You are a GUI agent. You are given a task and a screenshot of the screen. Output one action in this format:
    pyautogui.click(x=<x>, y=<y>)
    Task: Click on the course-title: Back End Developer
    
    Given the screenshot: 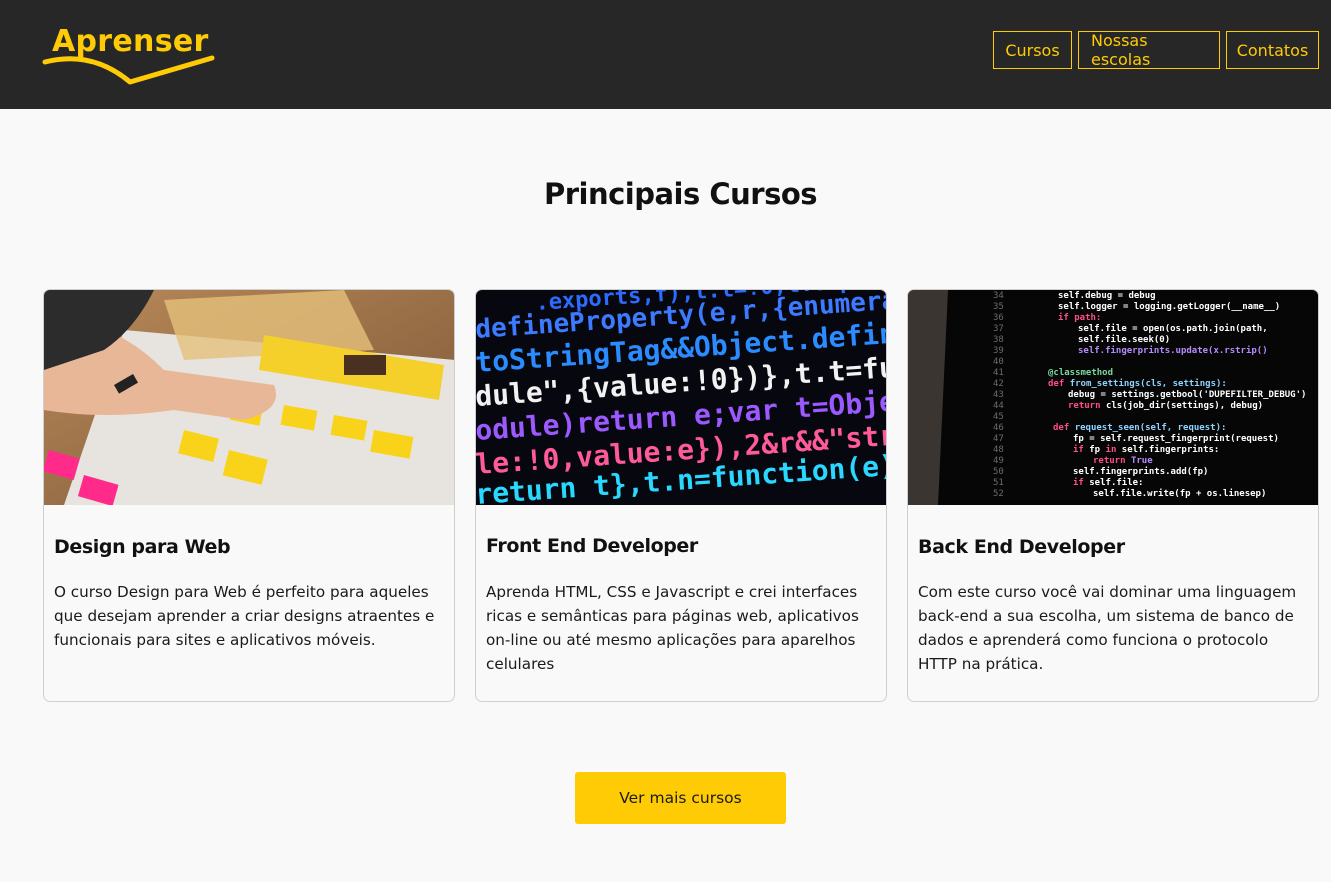 What is the action you would take?
    pyautogui.click(x=1021, y=547)
    